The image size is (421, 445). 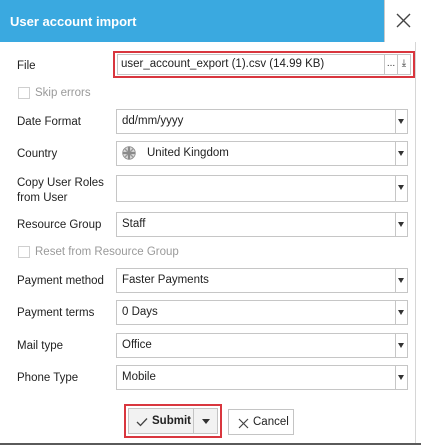 What do you see at coordinates (48, 378) in the screenshot?
I see `phone-type-label: Phone Type` at bounding box center [48, 378].